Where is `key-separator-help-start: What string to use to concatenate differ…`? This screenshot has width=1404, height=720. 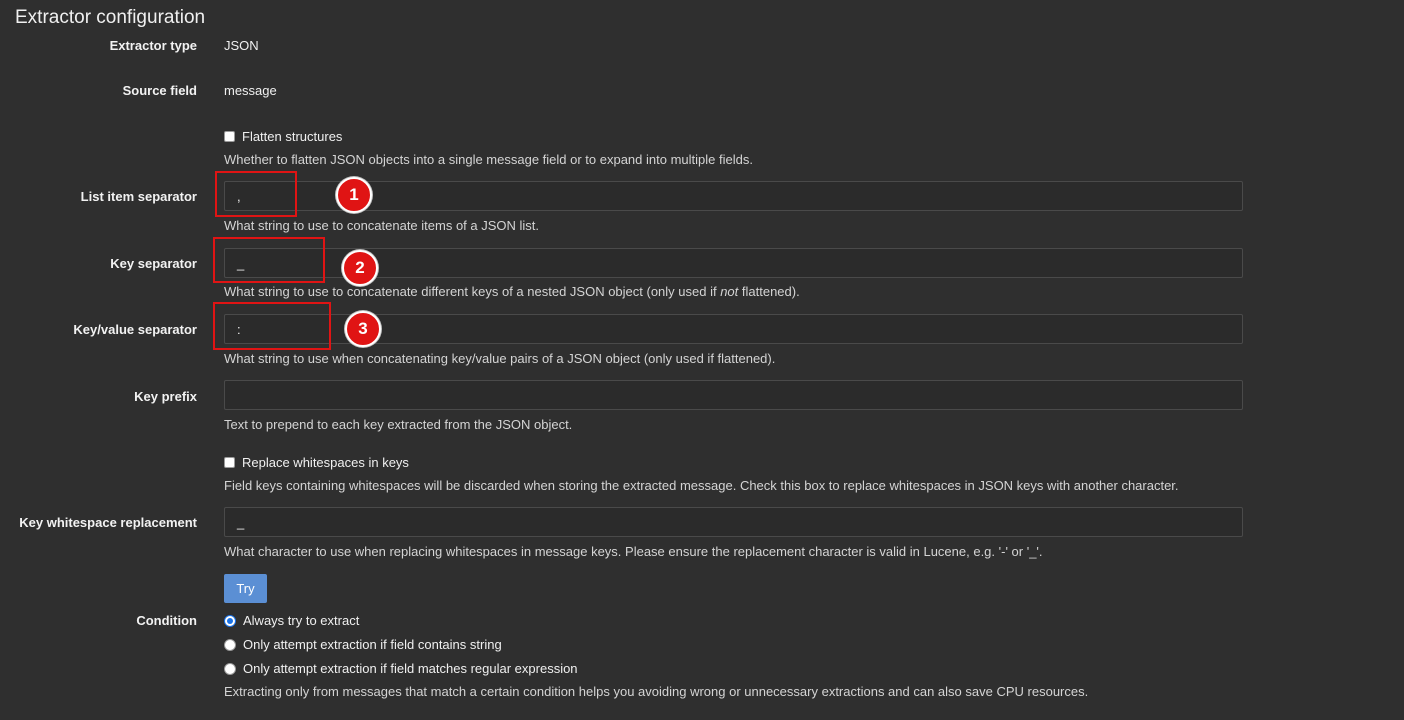 key-separator-help-start: What string to use to concatenate differ… is located at coordinates (472, 291).